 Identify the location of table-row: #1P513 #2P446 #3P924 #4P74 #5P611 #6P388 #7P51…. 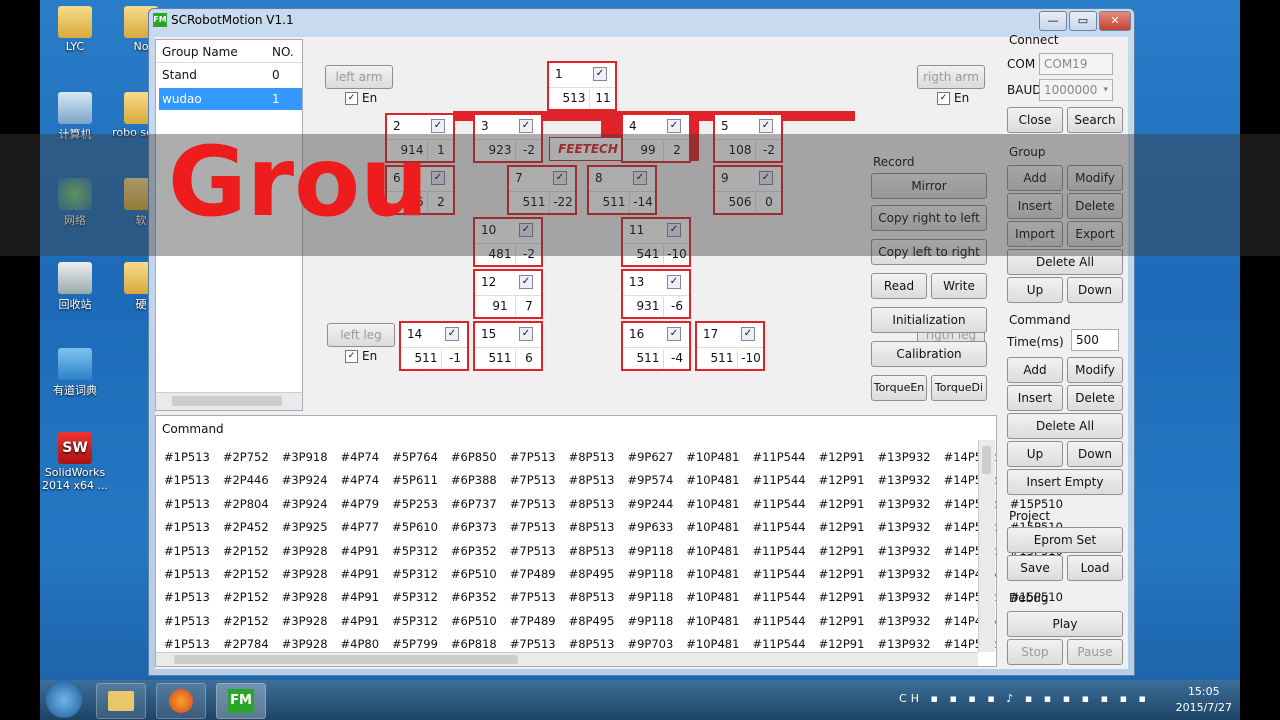
(620, 480).